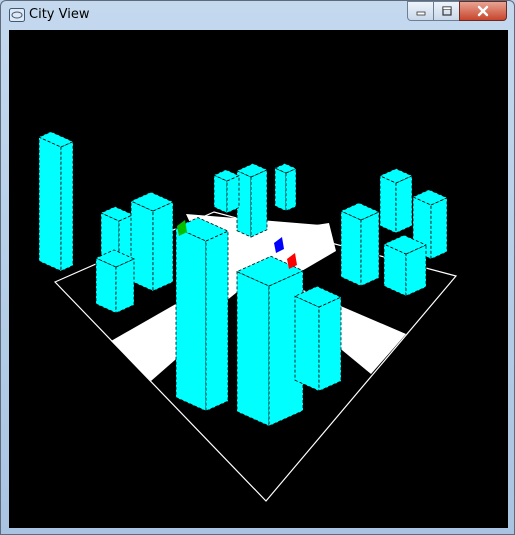 This screenshot has width=515, height=535. I want to click on maximize-button, so click(446, 11).